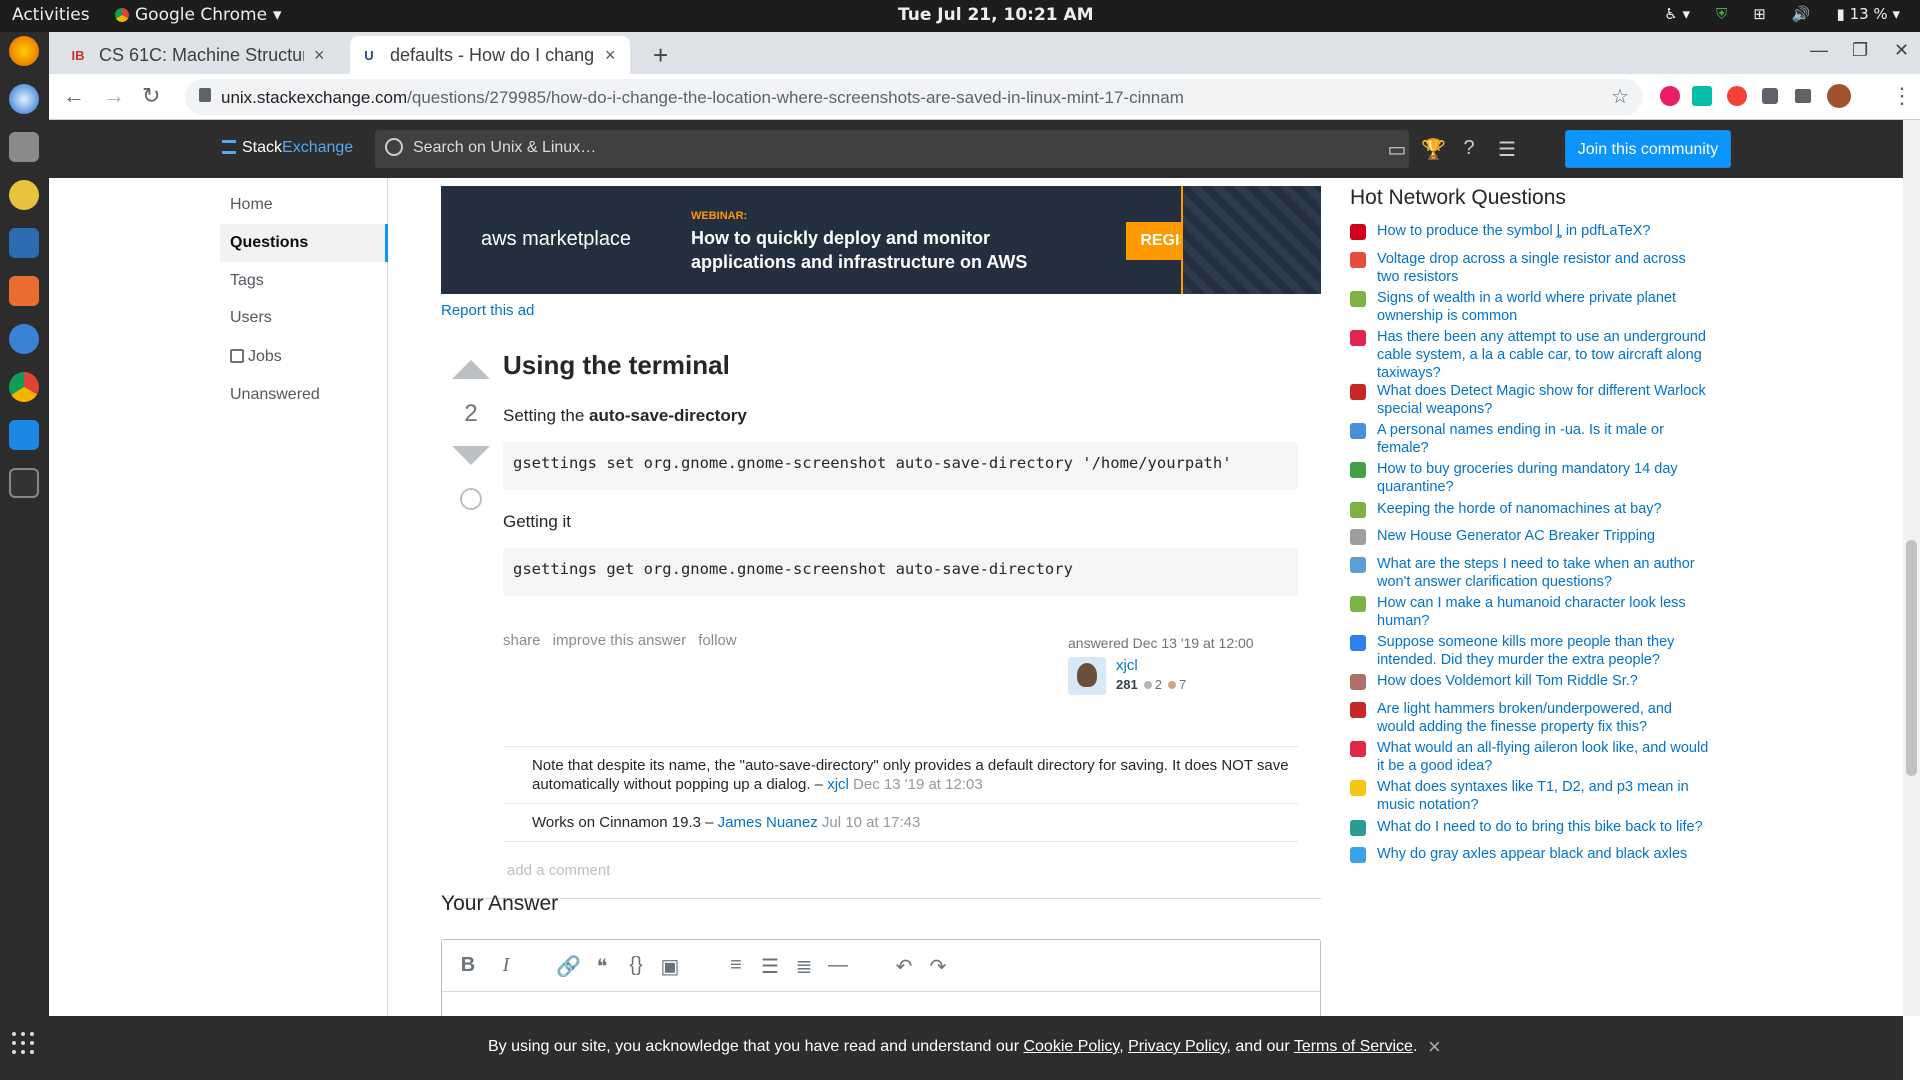 The image size is (1920, 1080). What do you see at coordinates (838, 965) in the screenshot?
I see `horizontal-rule-icon: —` at bounding box center [838, 965].